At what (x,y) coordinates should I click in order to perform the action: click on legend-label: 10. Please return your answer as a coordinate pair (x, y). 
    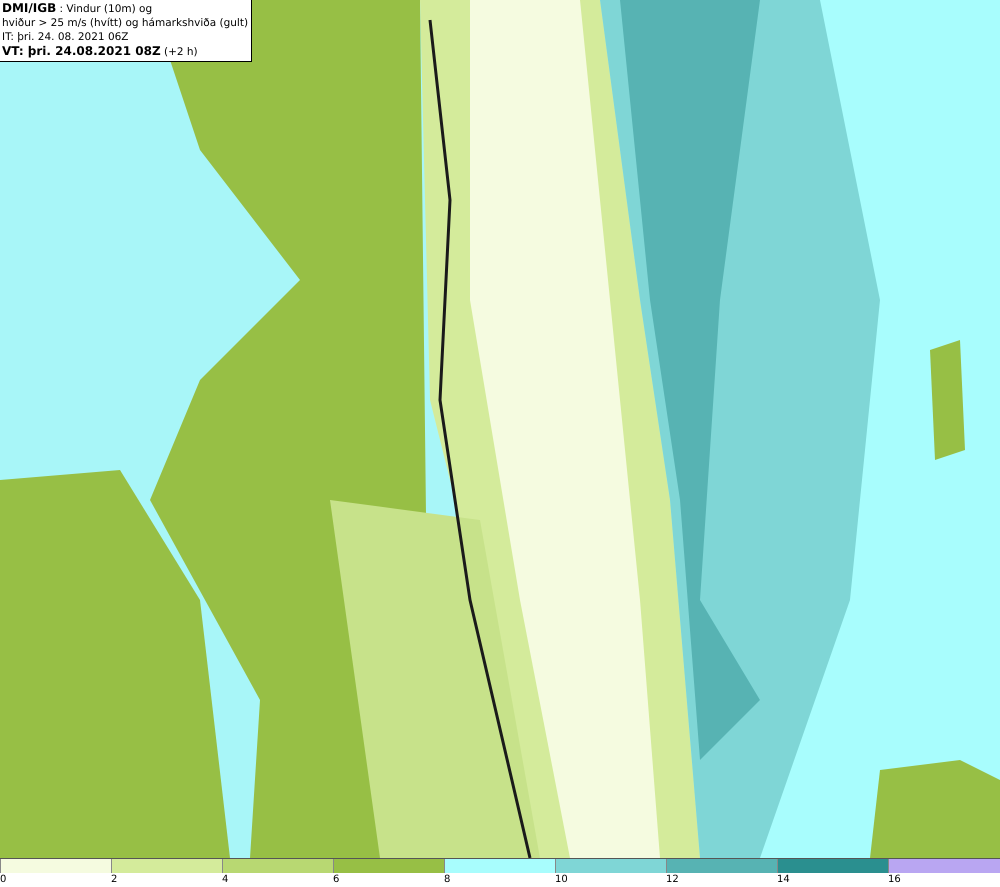
    Looking at the image, I should click on (561, 879).